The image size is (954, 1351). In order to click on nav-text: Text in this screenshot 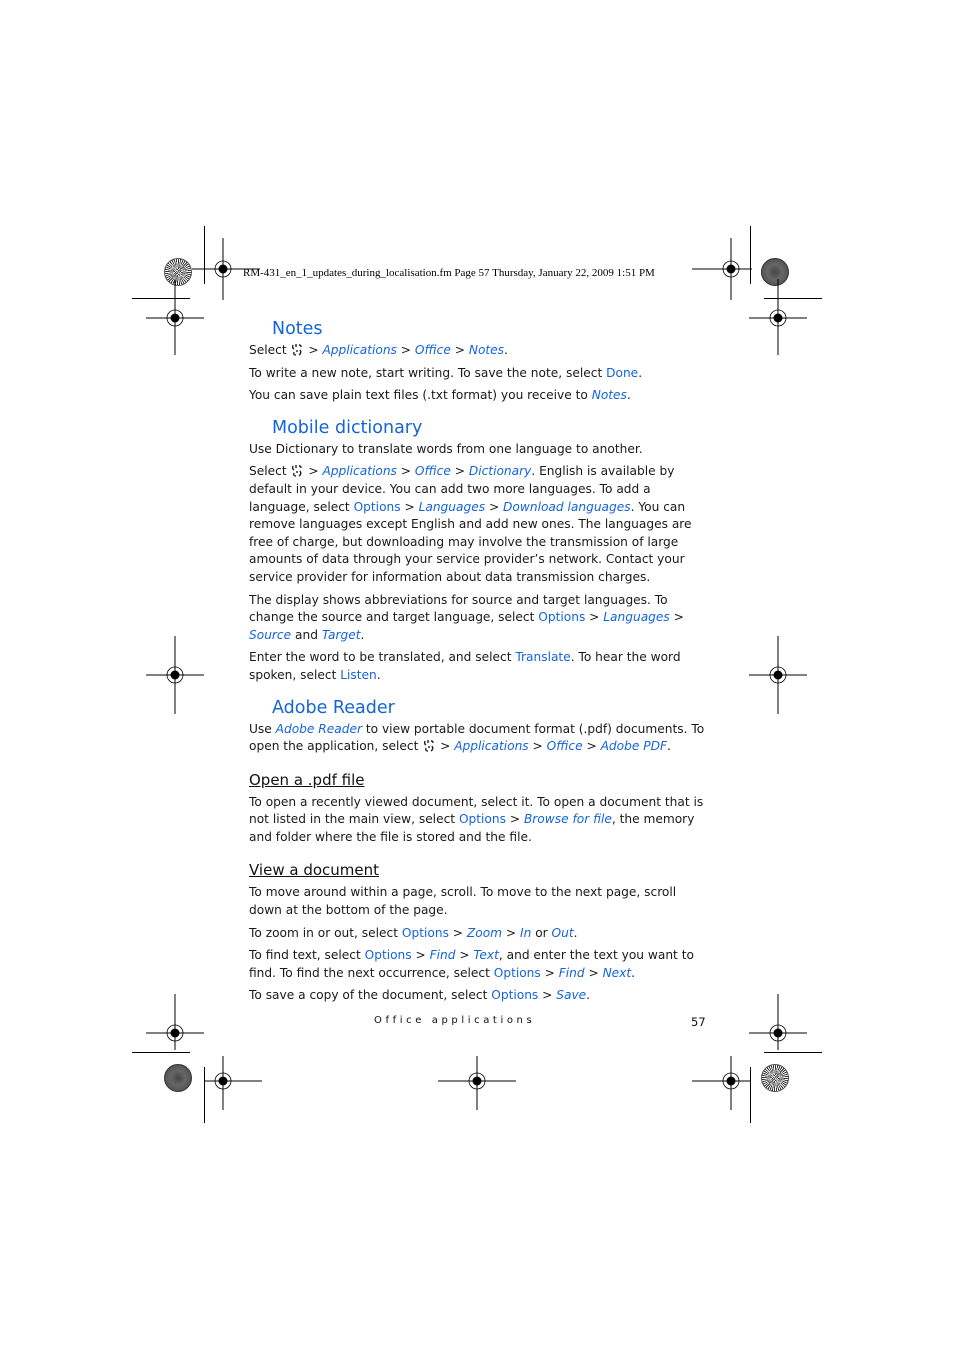, I will do `click(486, 955)`.